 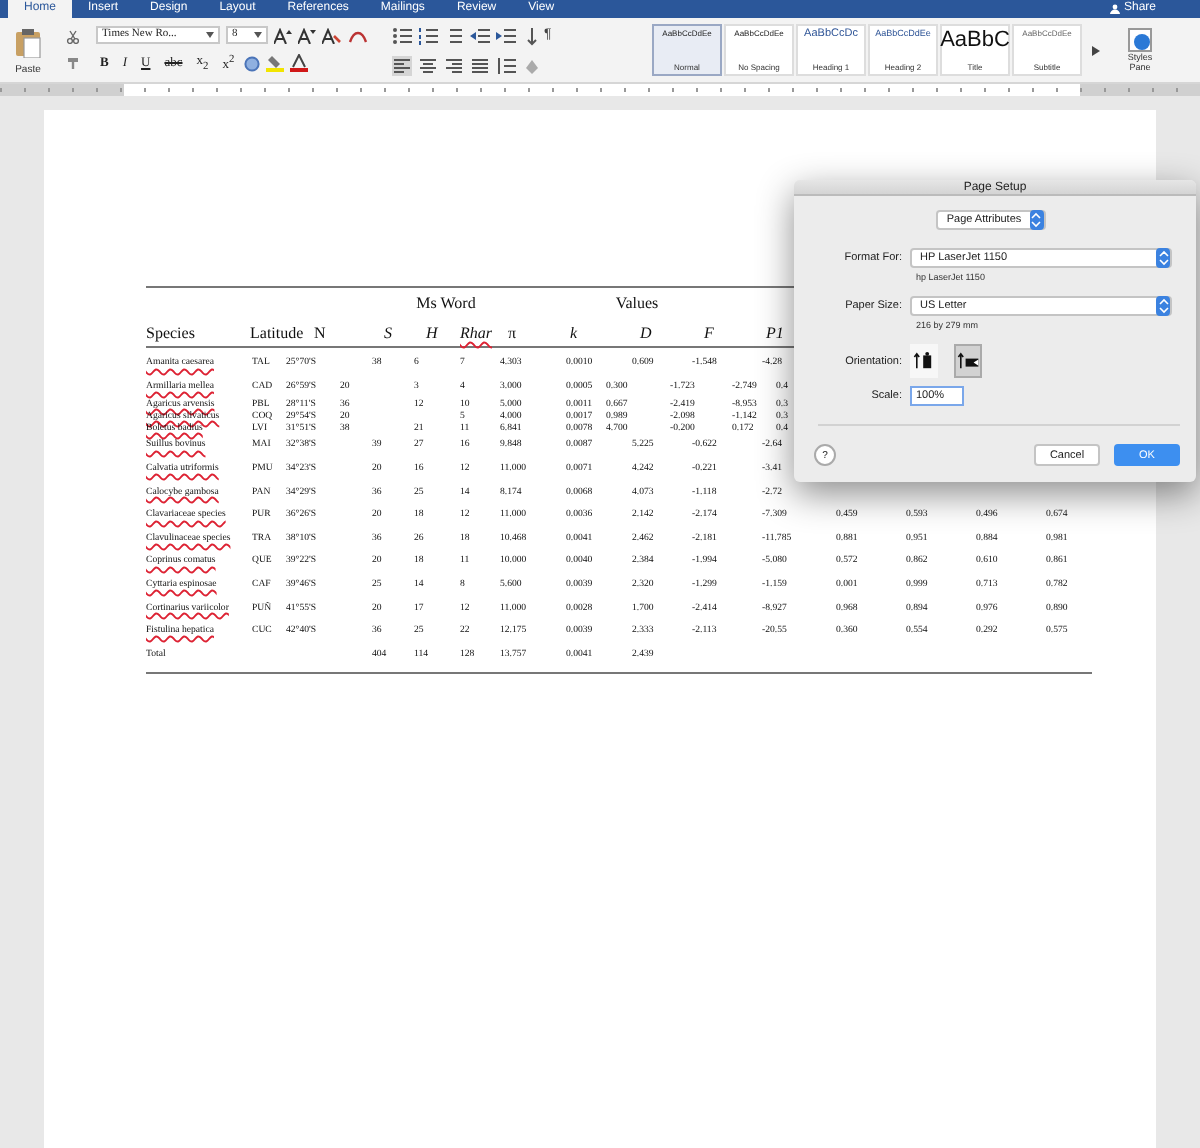 What do you see at coordinates (171, 333) in the screenshot?
I see `column-header: Species` at bounding box center [171, 333].